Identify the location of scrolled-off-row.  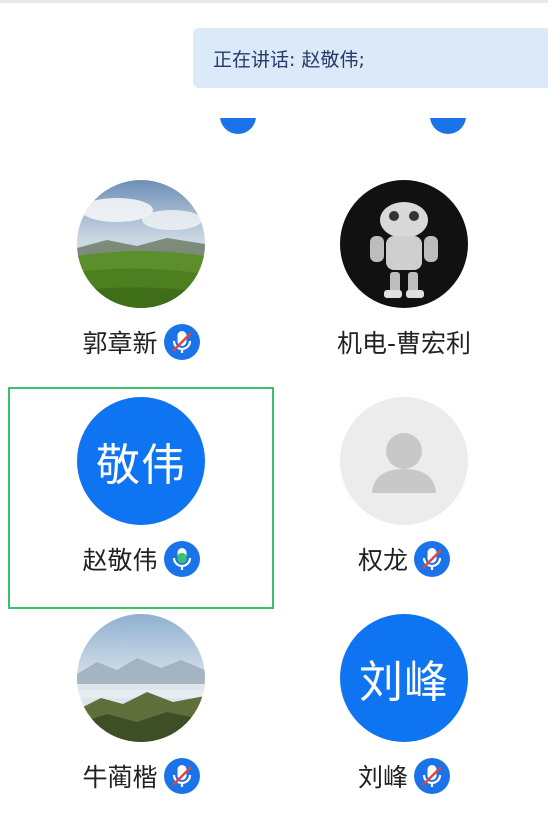
(274, 128).